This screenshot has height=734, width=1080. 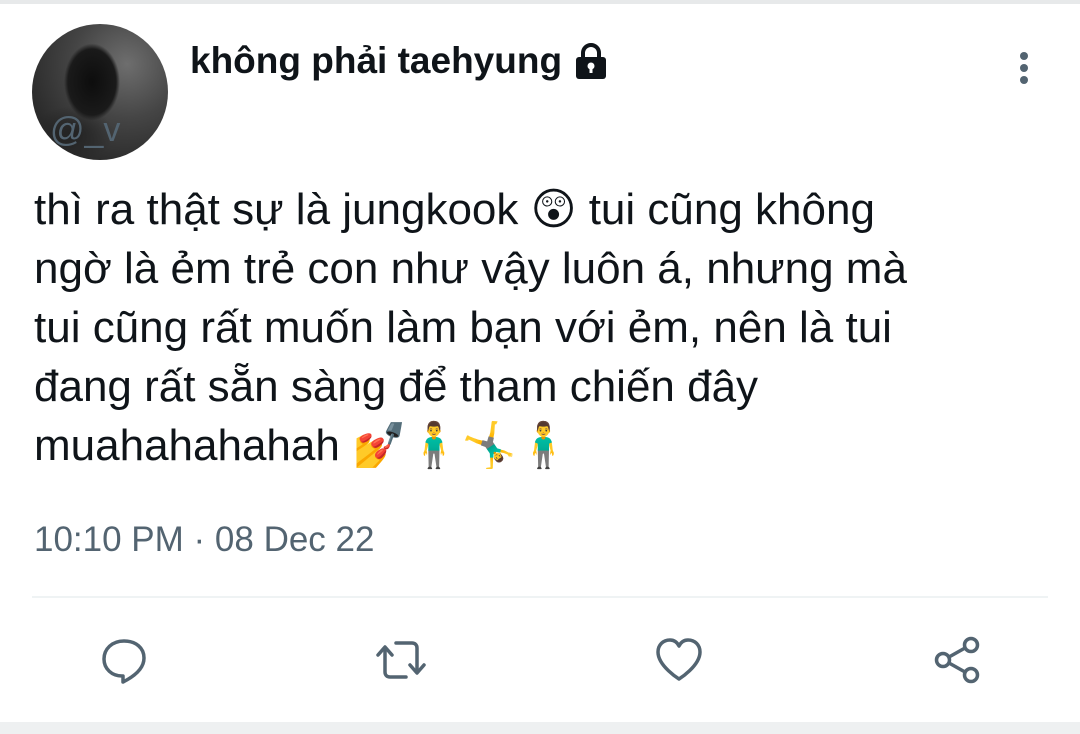 I want to click on bottom-border, so click(x=540, y=728).